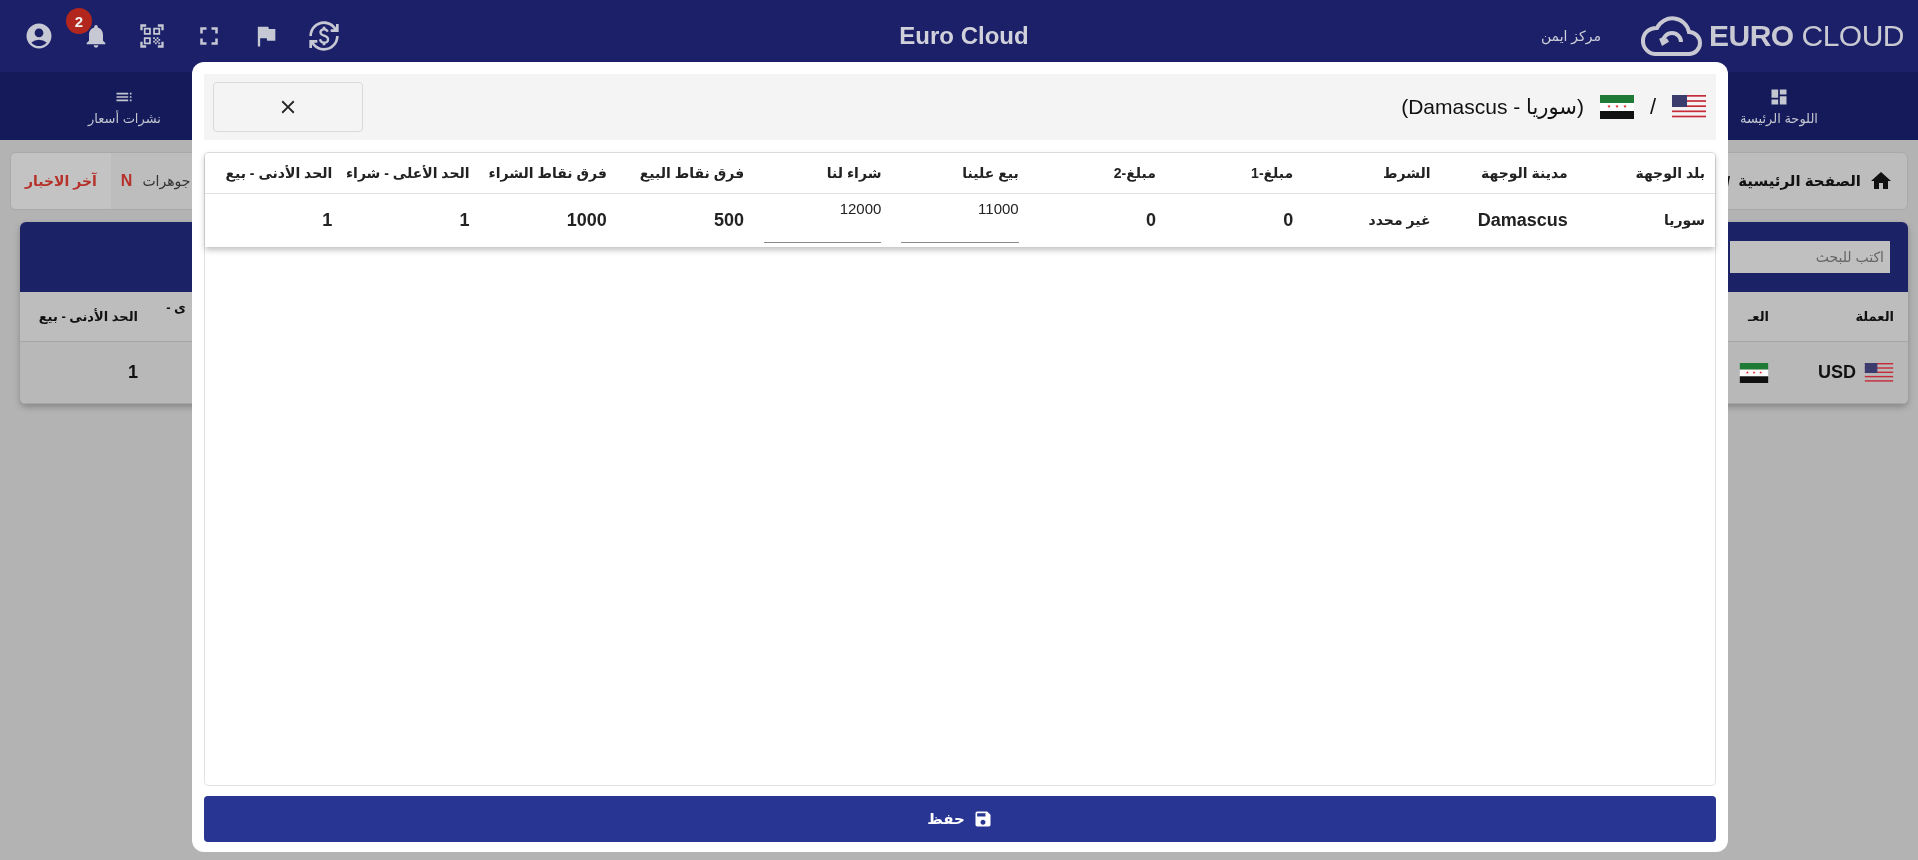 This screenshot has height=860, width=1918. Describe the element at coordinates (79, 21) in the screenshot. I see `notification-badge: 2` at that location.